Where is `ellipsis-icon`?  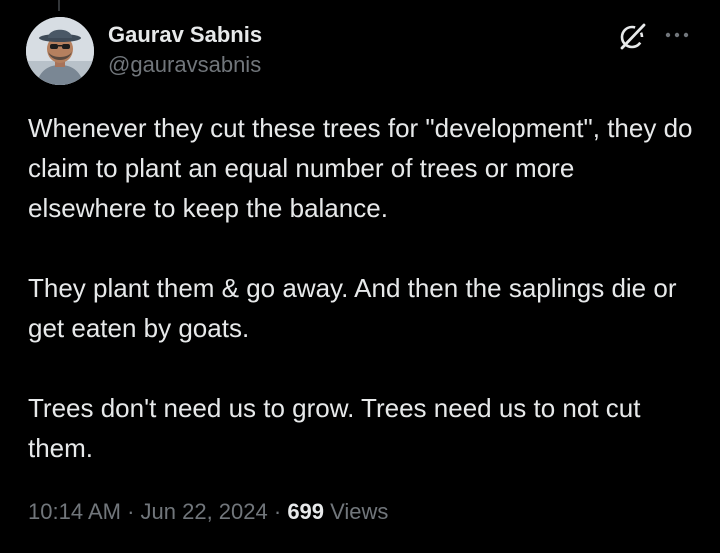
ellipsis-icon is located at coordinates (677, 35).